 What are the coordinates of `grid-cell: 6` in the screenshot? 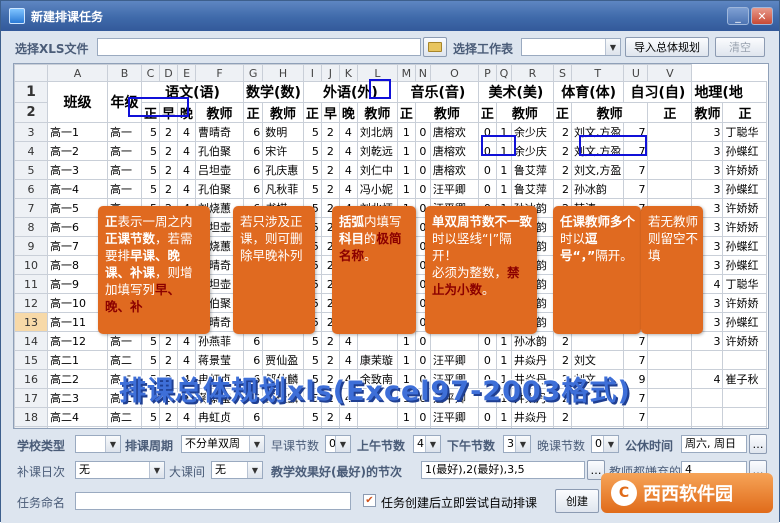 It's located at (253, 132).